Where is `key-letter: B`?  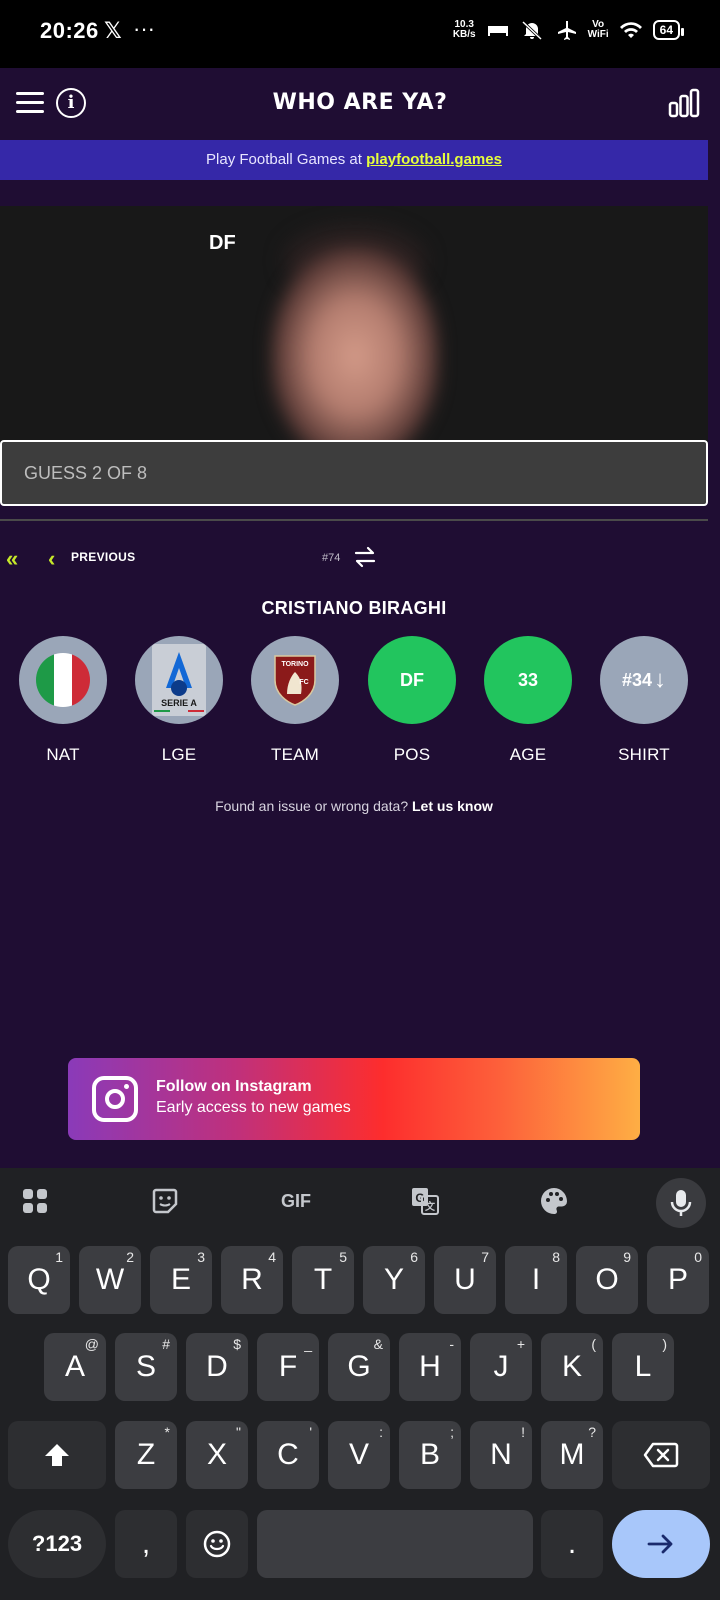
key-letter: B is located at coordinates (429, 1454).